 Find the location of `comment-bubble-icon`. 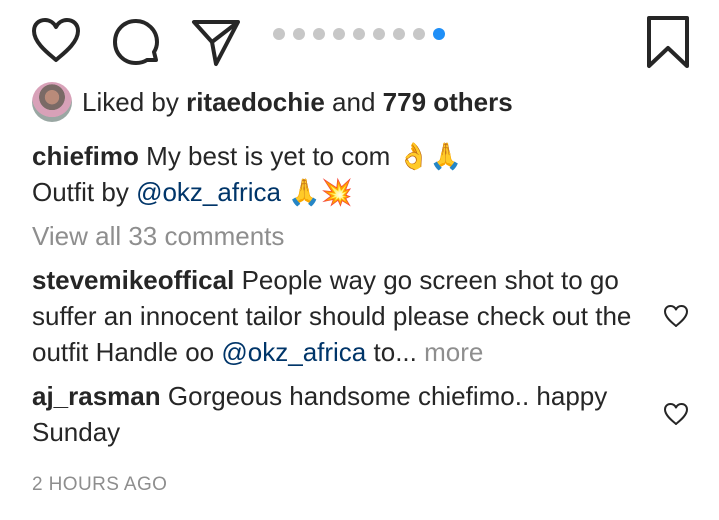

comment-bubble-icon is located at coordinates (136, 42).